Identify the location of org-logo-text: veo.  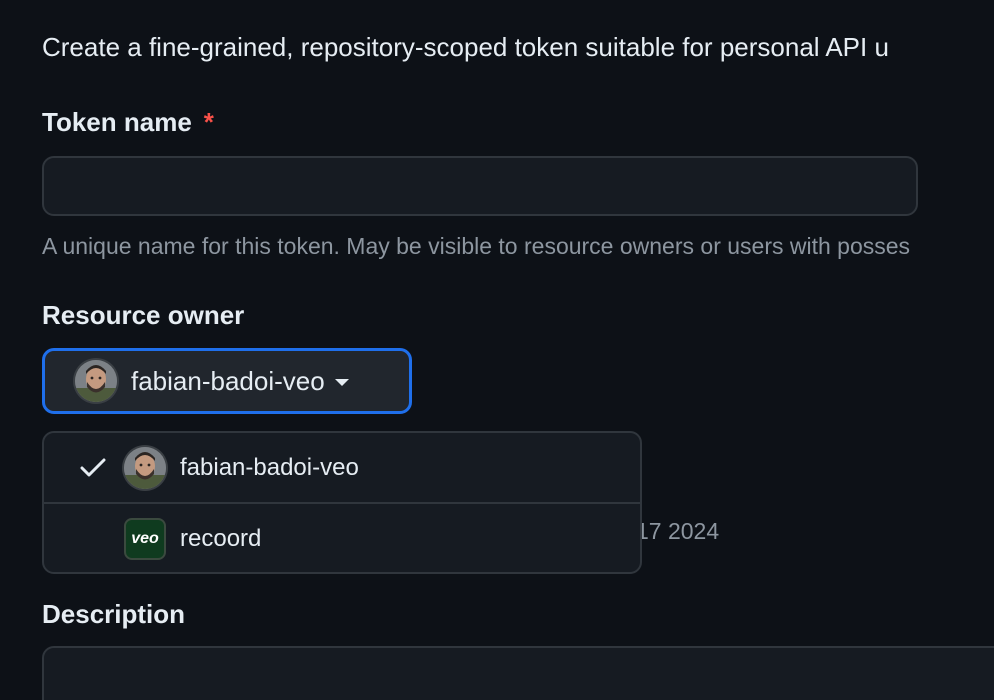
(145, 538).